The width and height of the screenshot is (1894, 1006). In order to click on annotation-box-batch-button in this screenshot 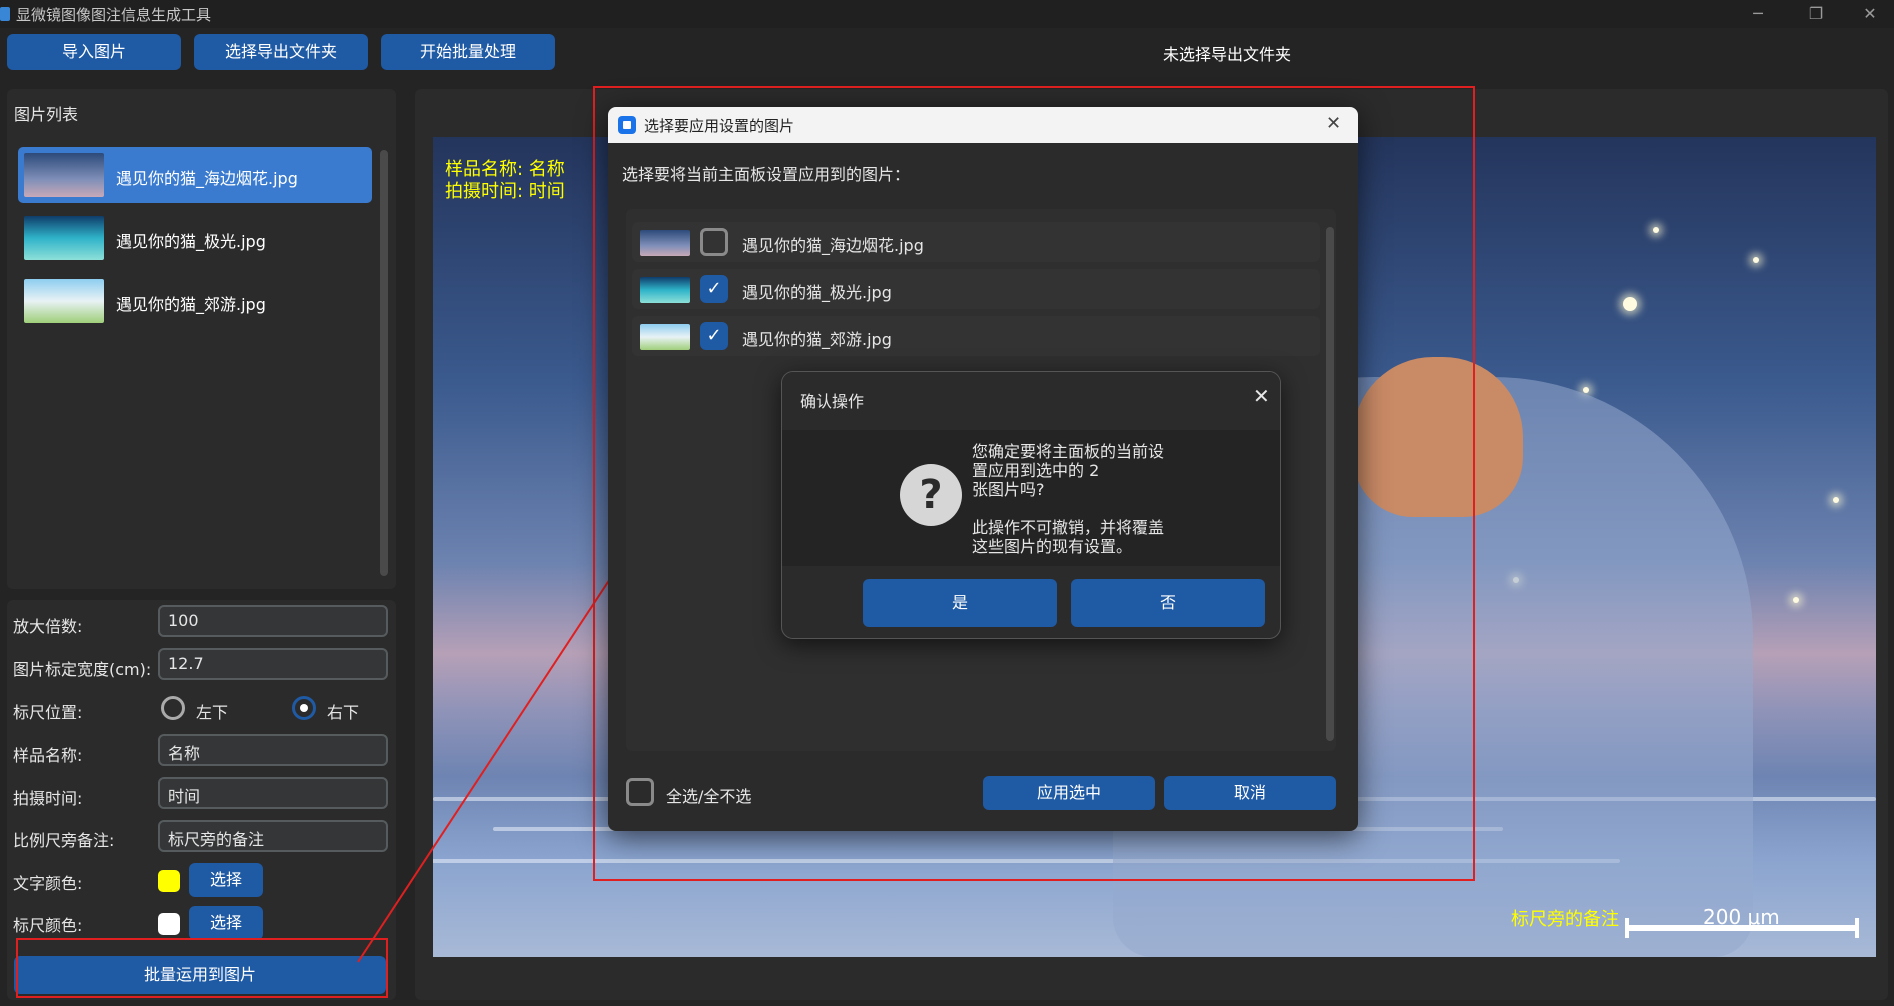, I will do `click(202, 968)`.